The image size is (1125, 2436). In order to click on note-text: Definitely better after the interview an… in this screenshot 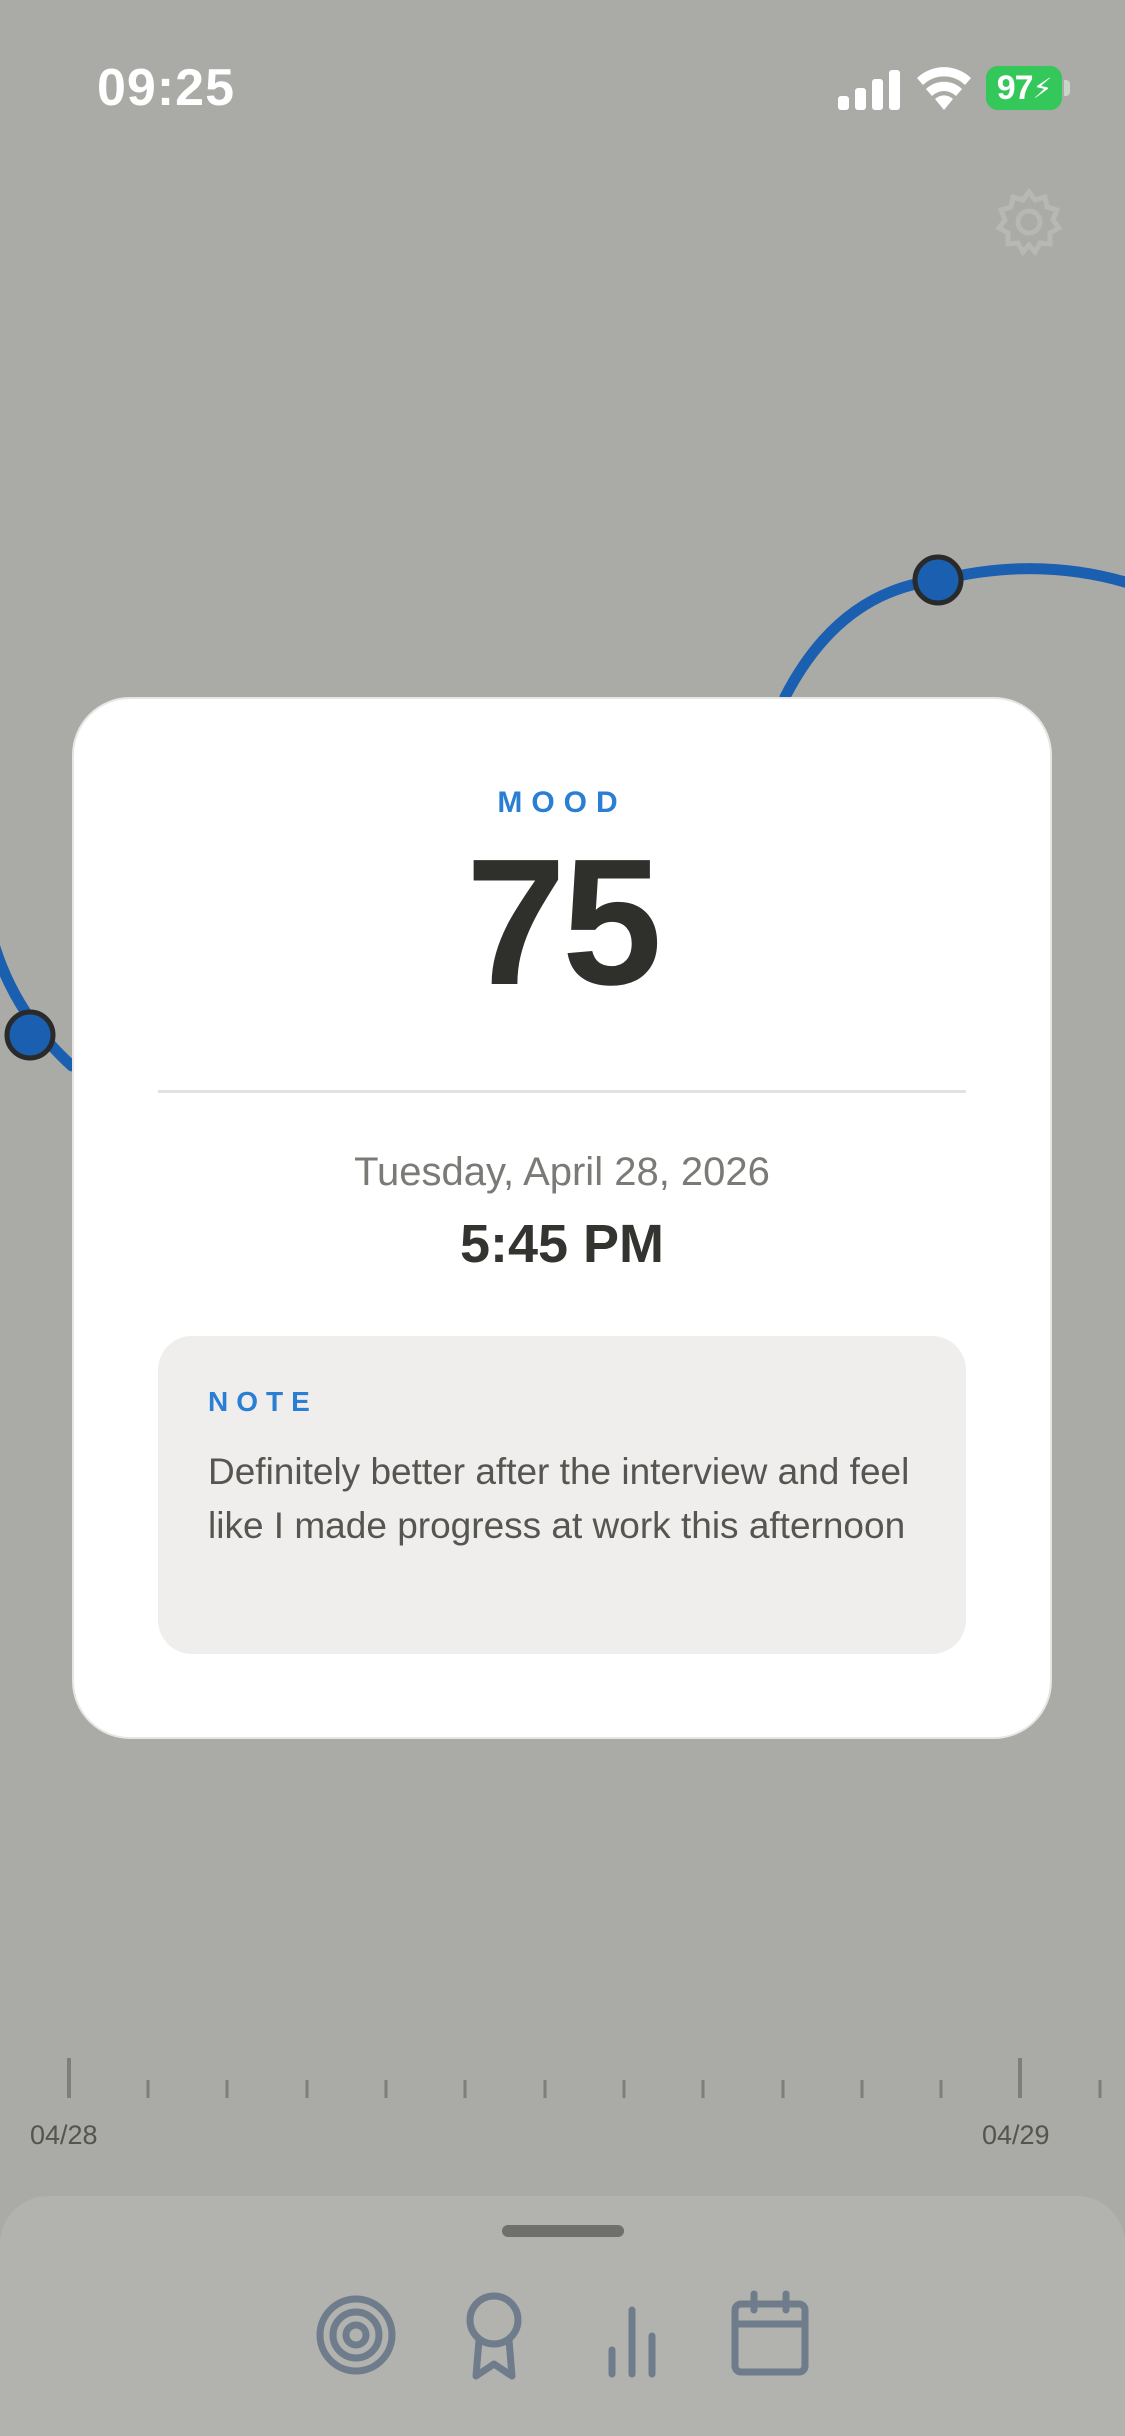, I will do `click(559, 1498)`.